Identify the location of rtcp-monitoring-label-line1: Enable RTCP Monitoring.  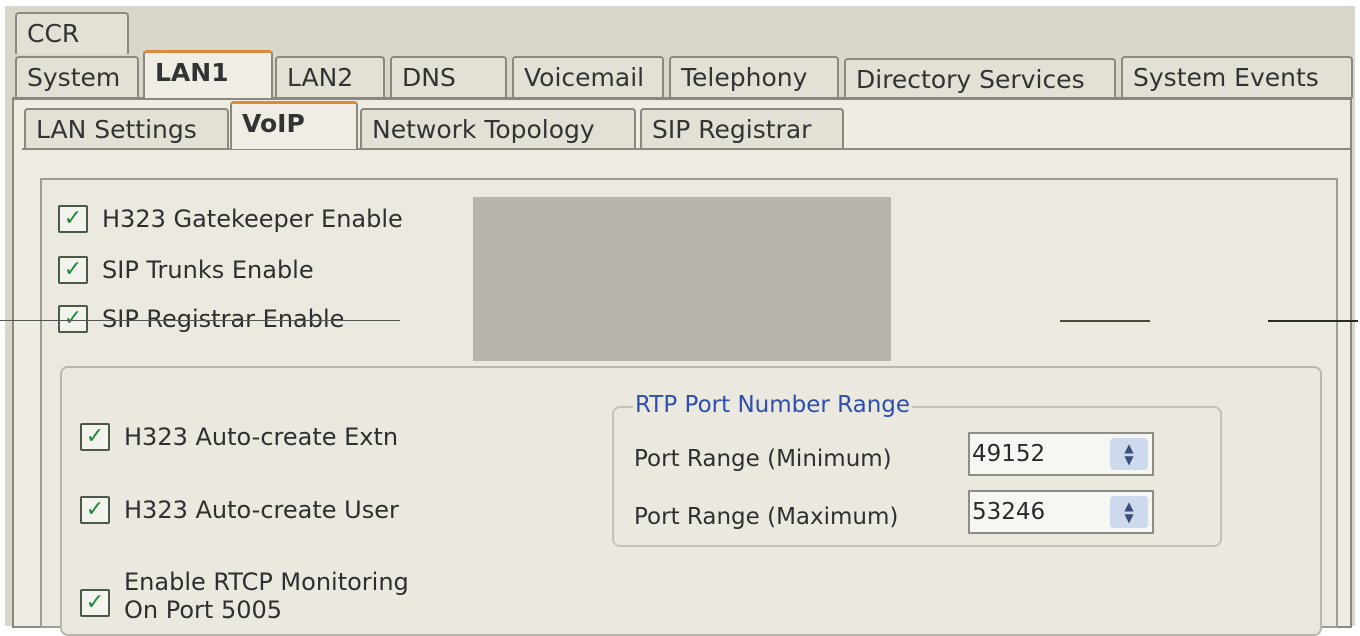
(266, 582).